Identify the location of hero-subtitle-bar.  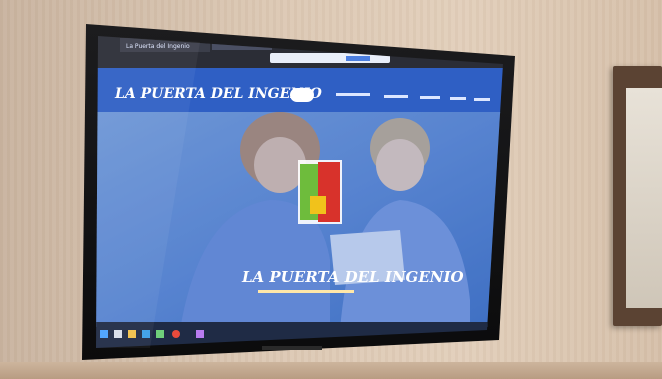
(306, 291).